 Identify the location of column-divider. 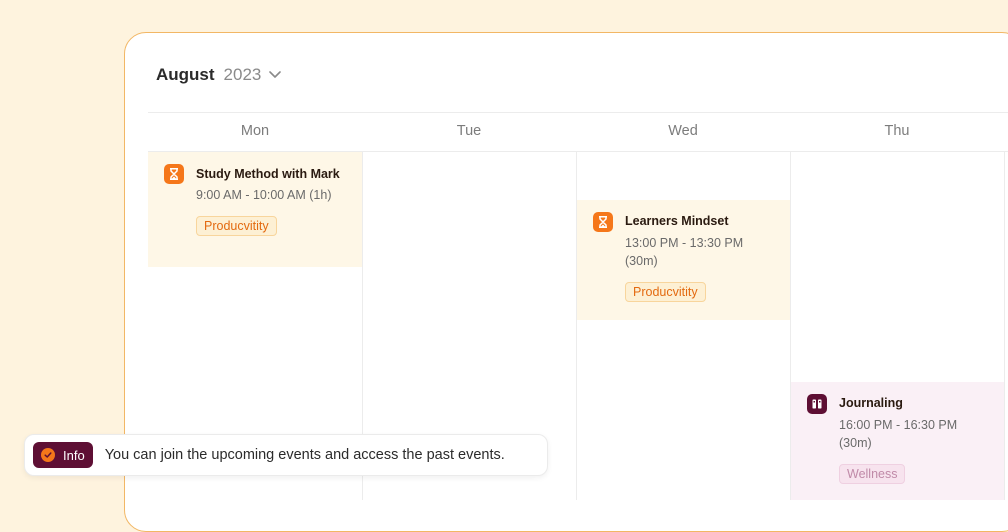
(1004, 325).